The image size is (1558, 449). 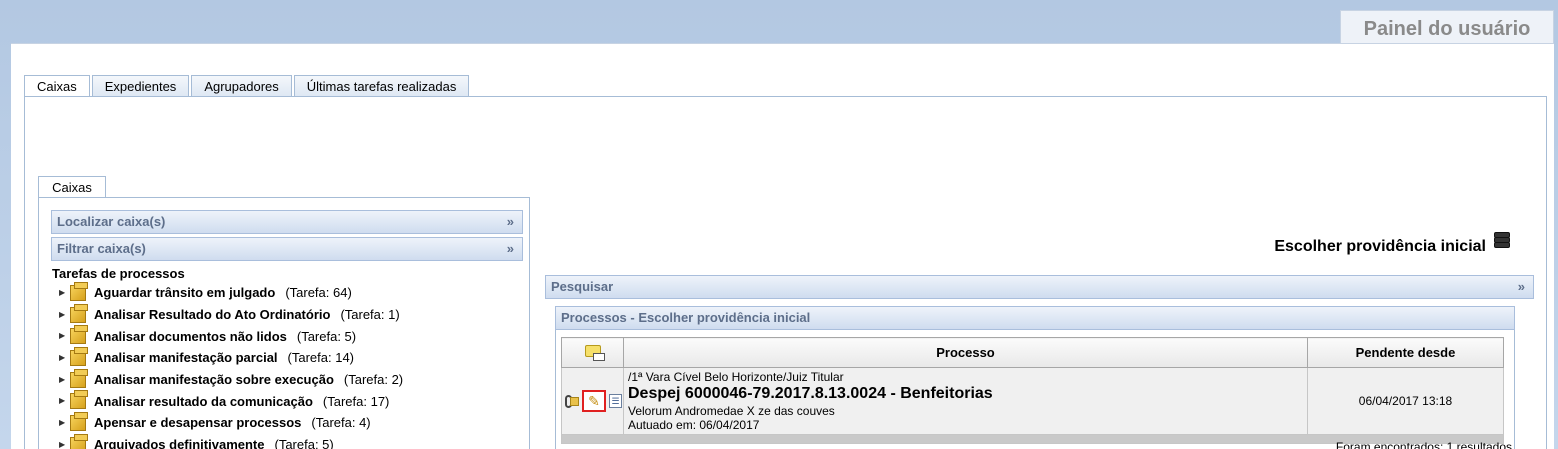 What do you see at coordinates (212, 314) in the screenshot?
I see `tree-item-name: Analisar Resultado do Ato Ordinatório` at bounding box center [212, 314].